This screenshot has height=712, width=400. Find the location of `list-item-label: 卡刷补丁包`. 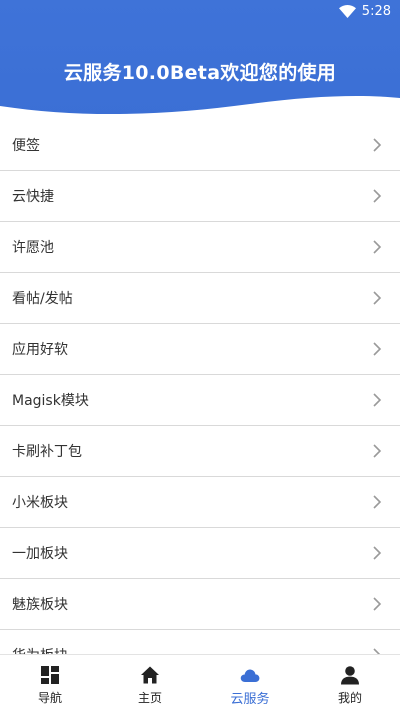

list-item-label: 卡刷补丁包 is located at coordinates (47, 452).